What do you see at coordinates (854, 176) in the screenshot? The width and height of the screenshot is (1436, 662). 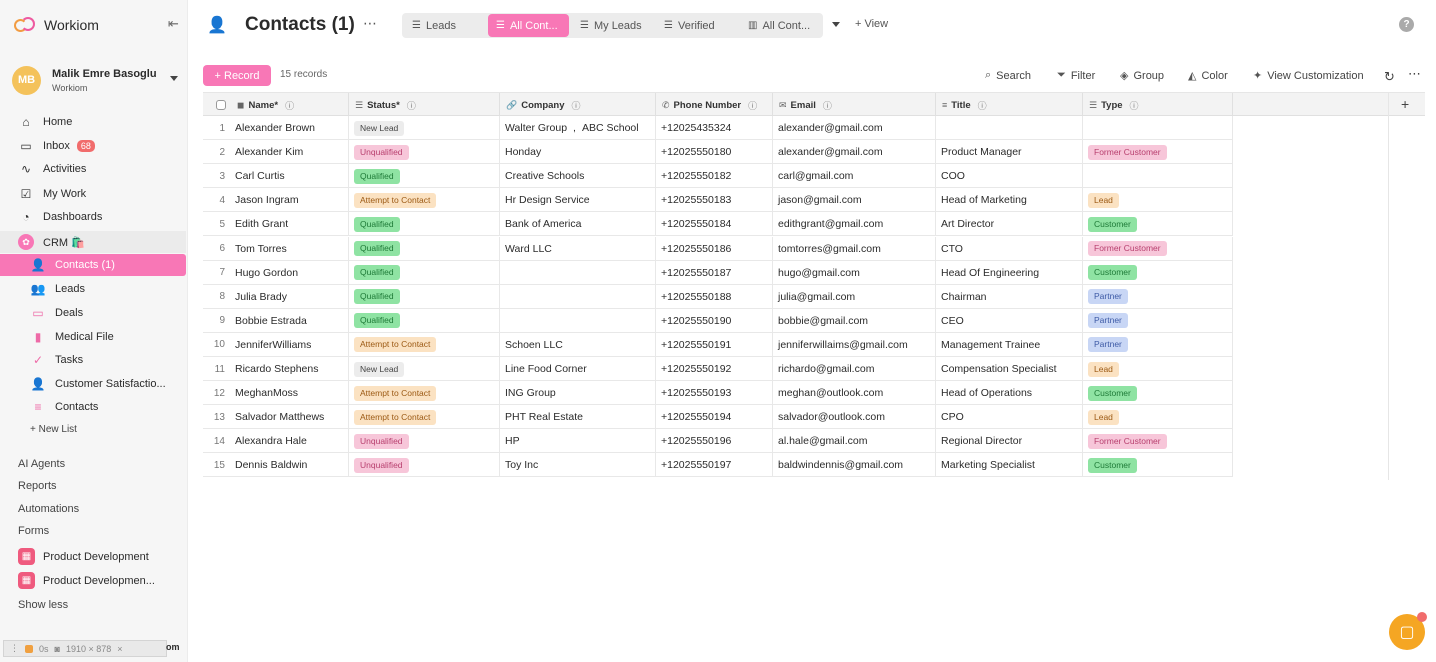 I see `email-cell: carl@gmail.com` at bounding box center [854, 176].